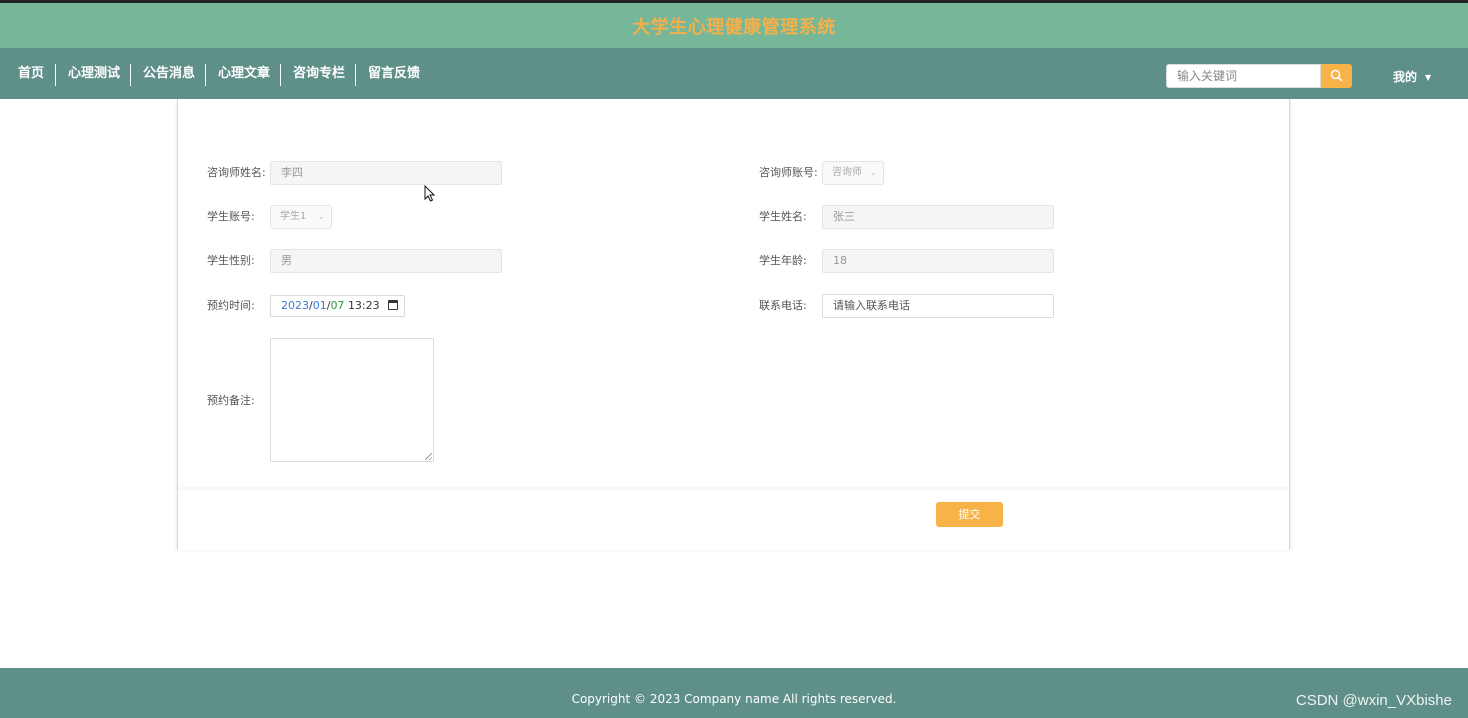 Image resolution: width=1468 pixels, height=718 pixels. I want to click on caret-down-icon: ▼, so click(1428, 77).